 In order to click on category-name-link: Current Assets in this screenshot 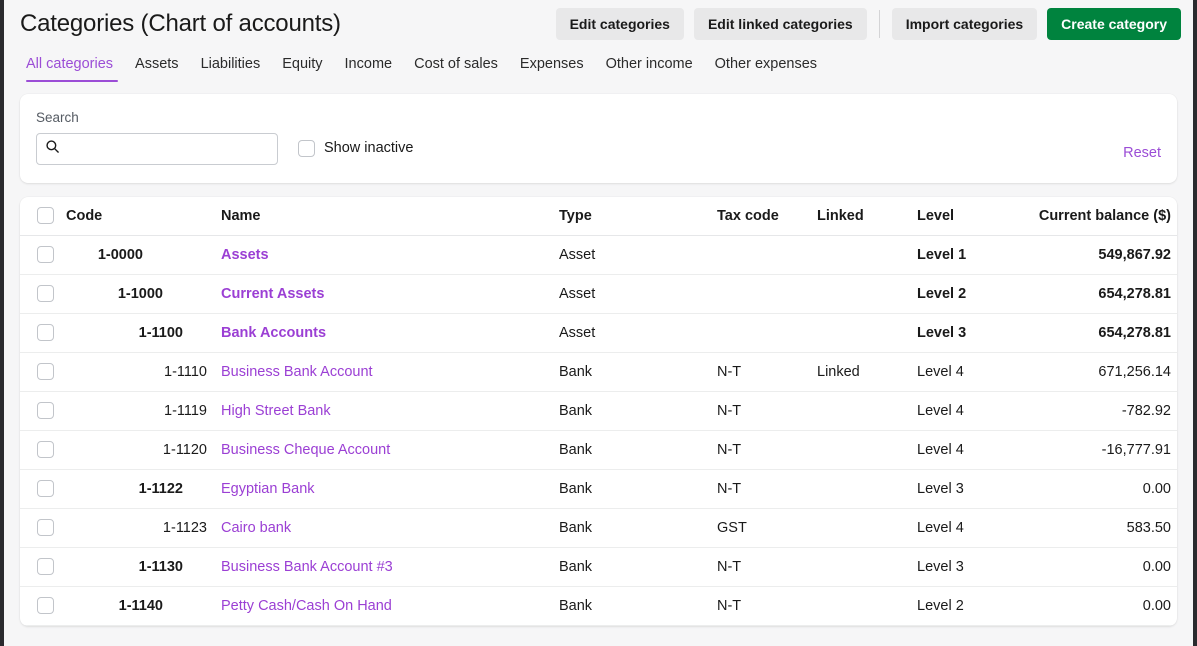, I will do `click(272, 294)`.